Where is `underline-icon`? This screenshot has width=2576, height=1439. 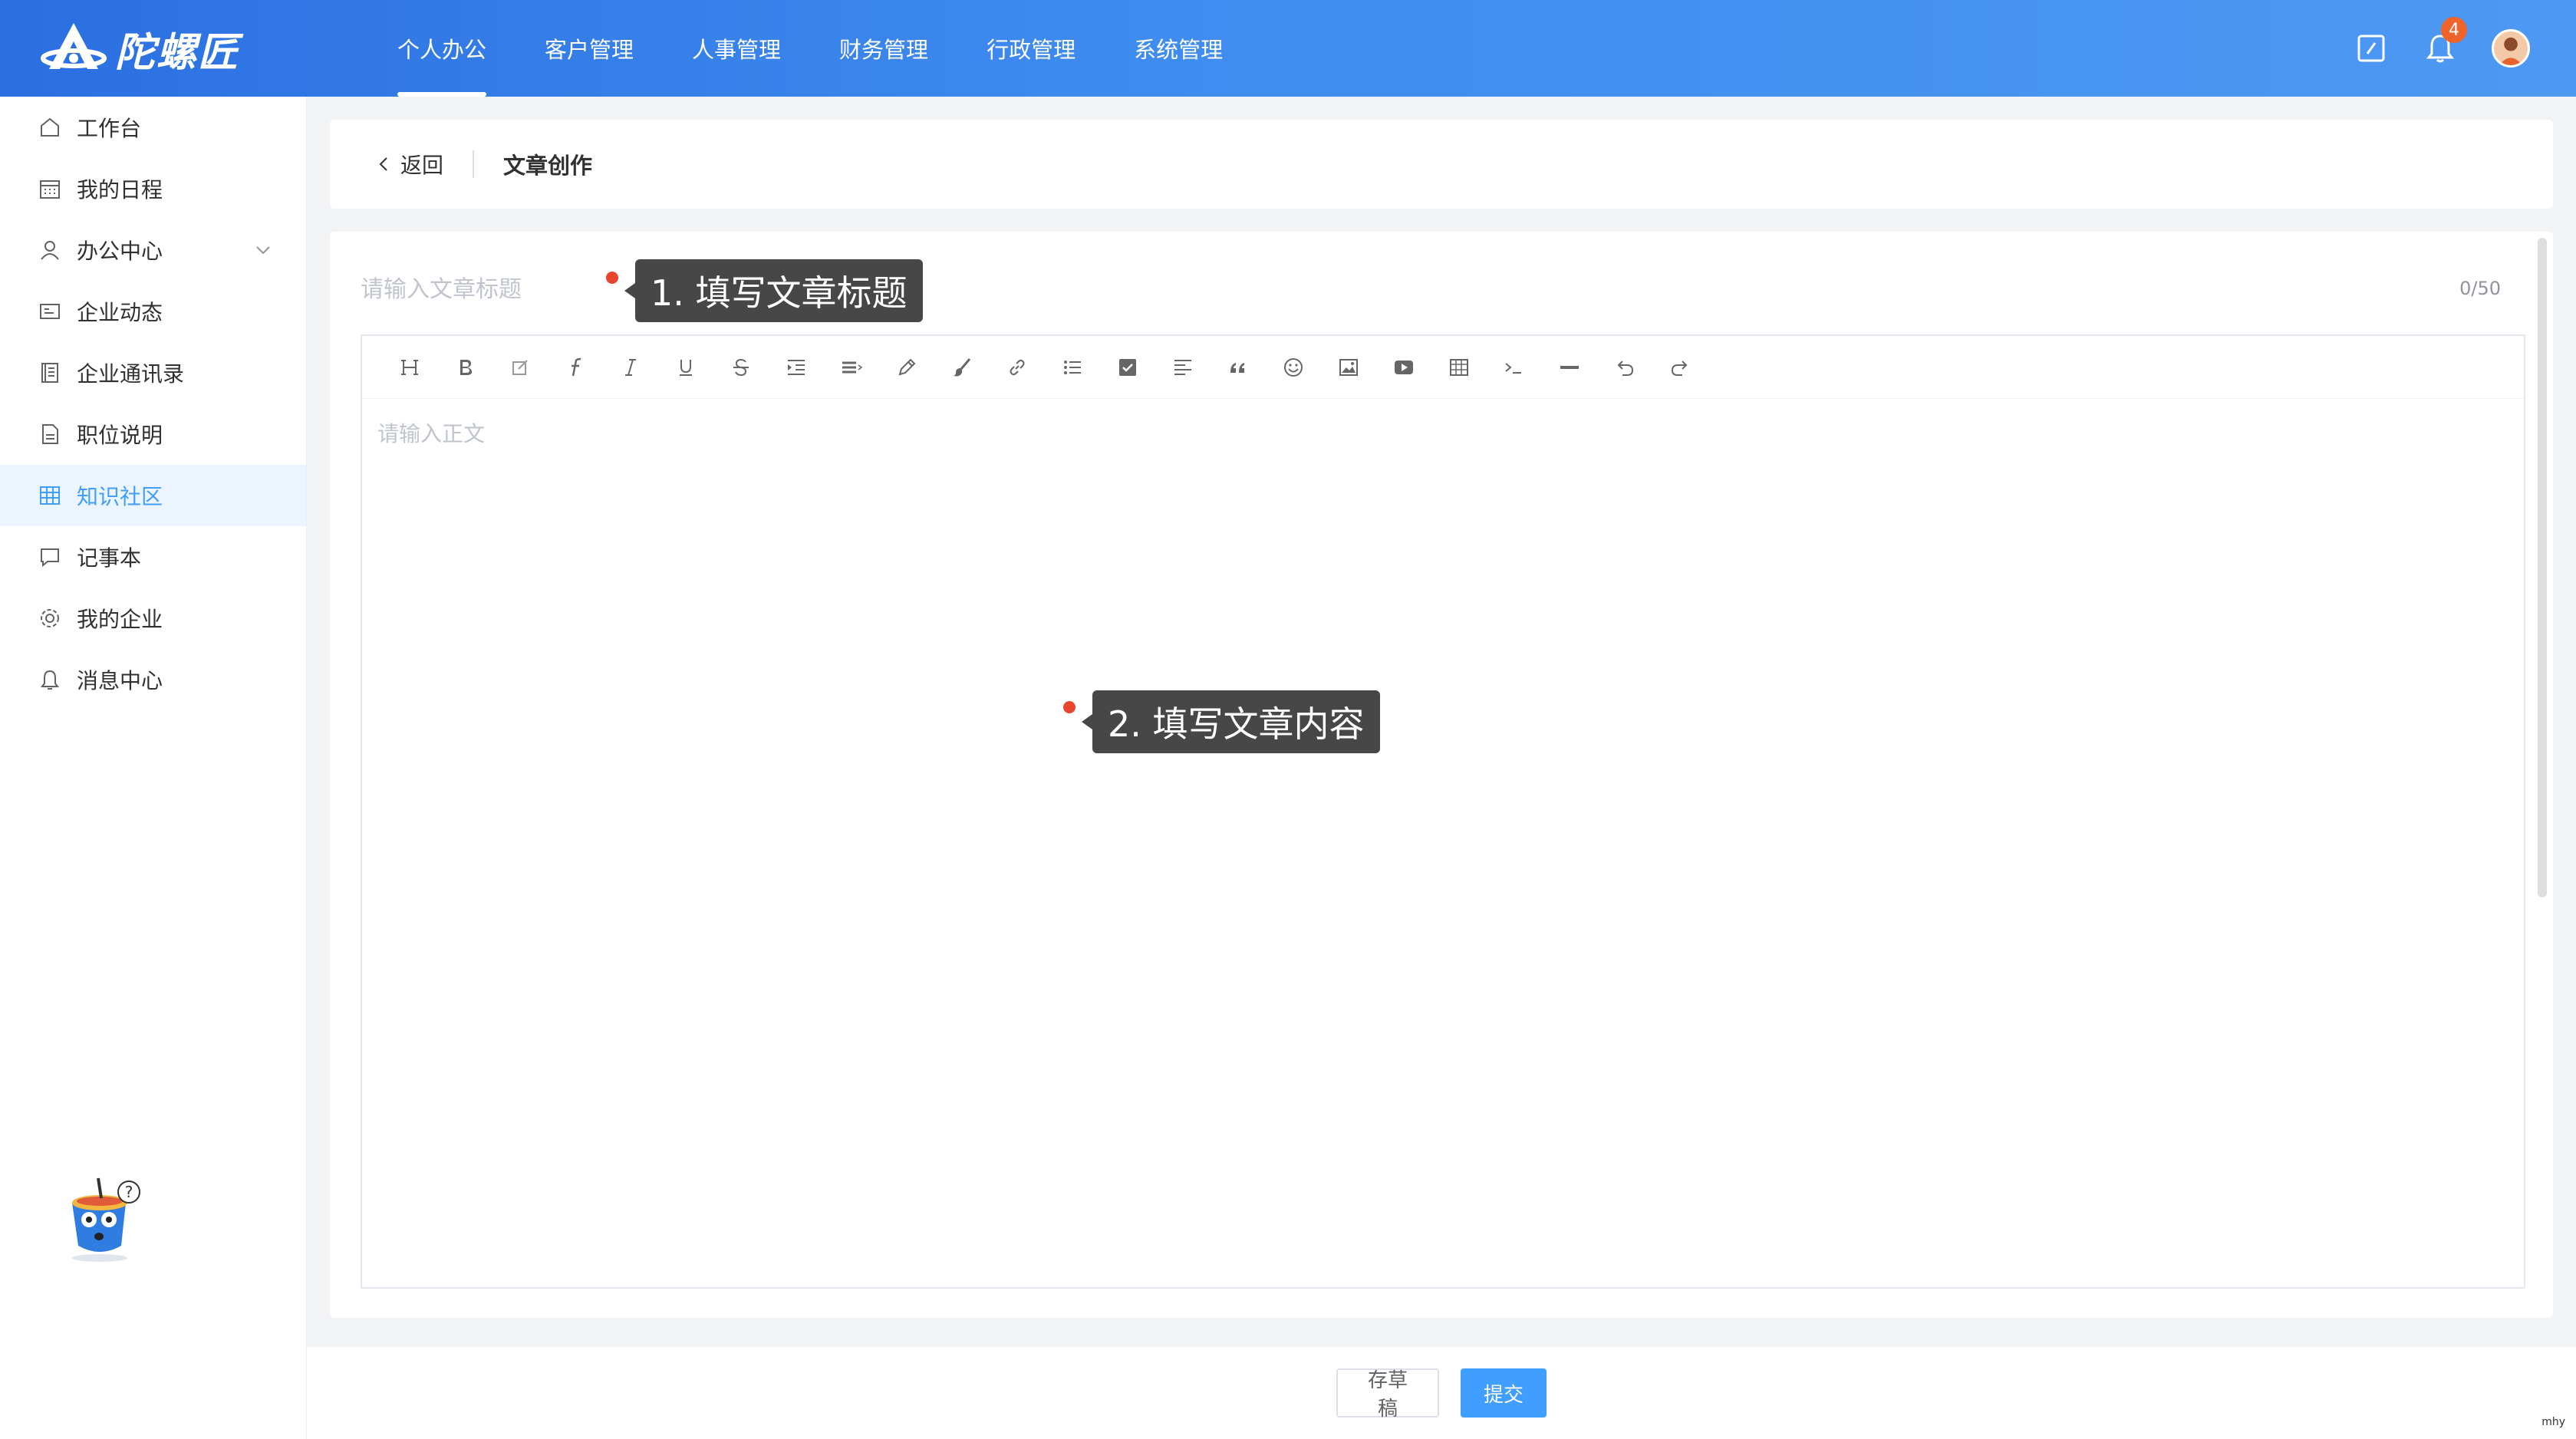 underline-icon is located at coordinates (685, 367).